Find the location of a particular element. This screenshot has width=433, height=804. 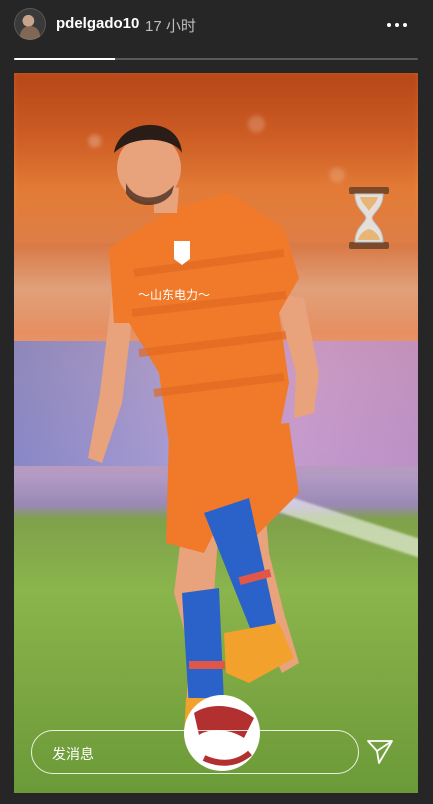

send-icon is located at coordinates (380, 752).